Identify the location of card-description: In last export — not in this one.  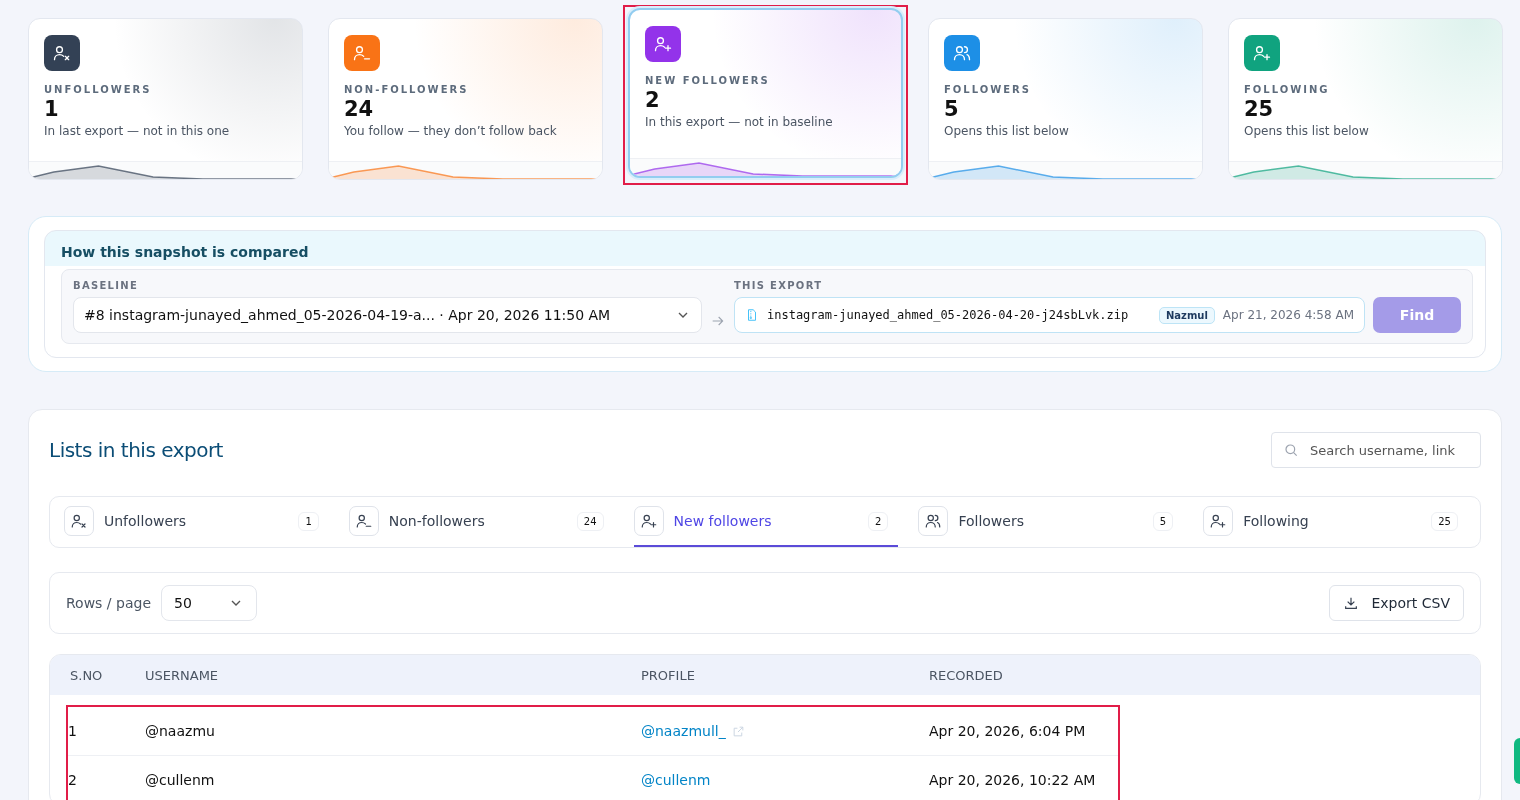
(137, 131).